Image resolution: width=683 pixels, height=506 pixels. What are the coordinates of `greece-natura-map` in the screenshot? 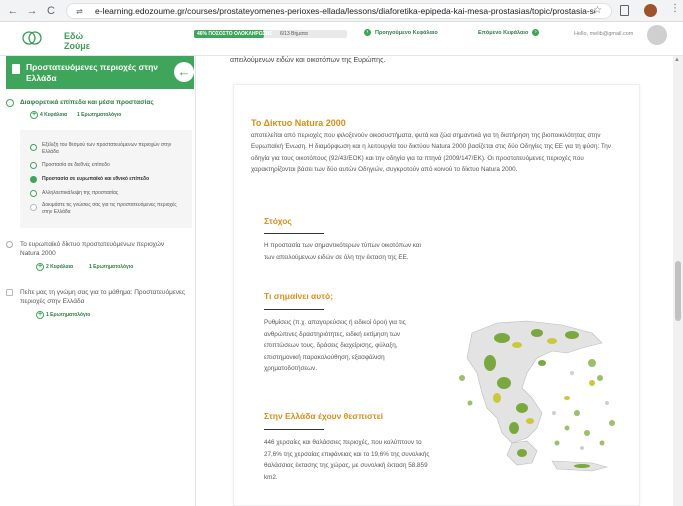 It's located at (537, 396).